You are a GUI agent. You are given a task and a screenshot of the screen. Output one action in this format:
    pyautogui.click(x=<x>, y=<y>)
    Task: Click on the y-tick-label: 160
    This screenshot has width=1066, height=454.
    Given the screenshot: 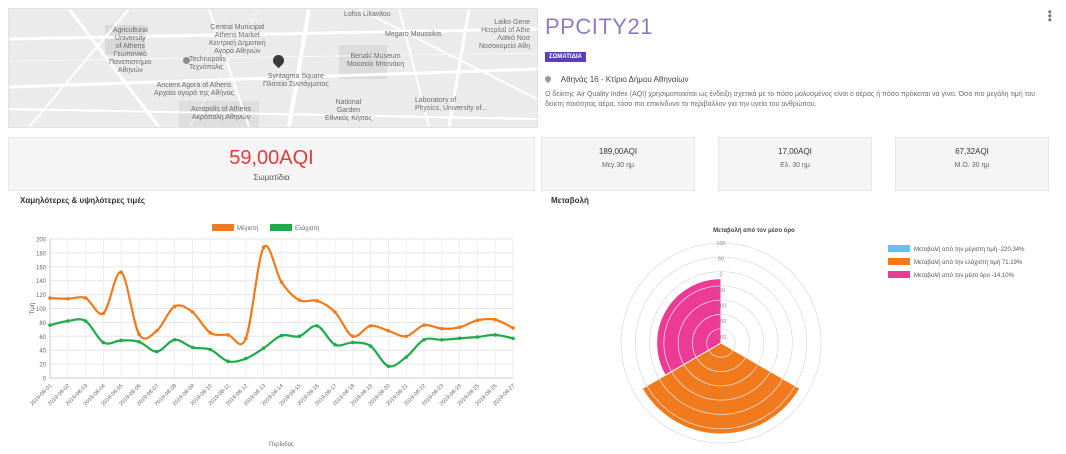 What is the action you would take?
    pyautogui.click(x=41, y=268)
    